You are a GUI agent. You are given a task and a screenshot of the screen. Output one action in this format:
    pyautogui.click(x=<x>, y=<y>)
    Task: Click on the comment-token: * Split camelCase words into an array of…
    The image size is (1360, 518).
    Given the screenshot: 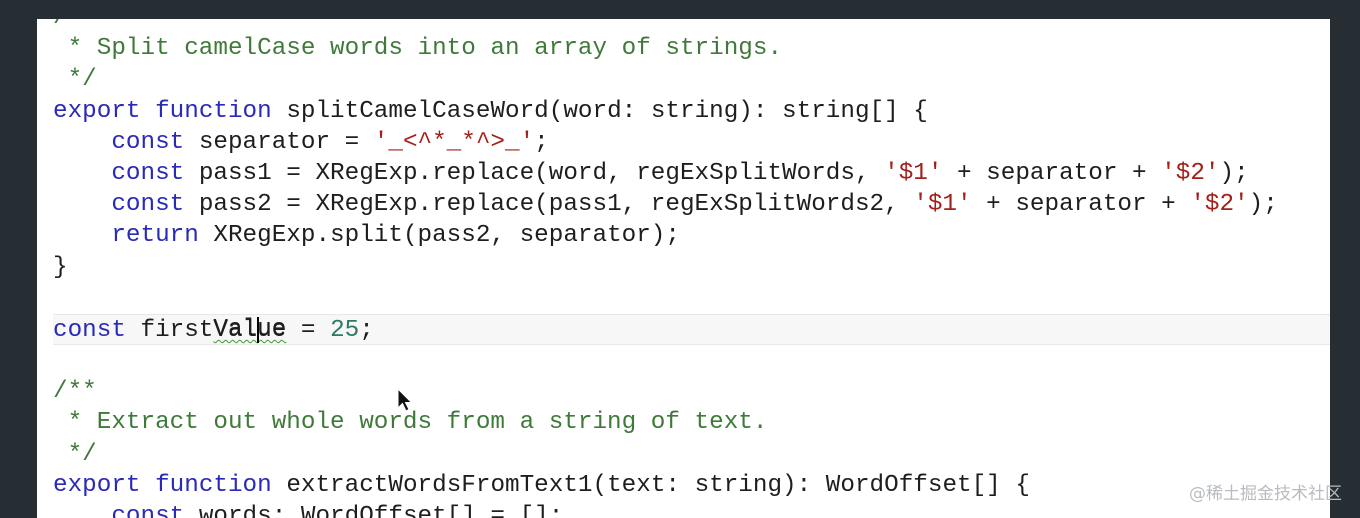 What is the action you would take?
    pyautogui.click(x=418, y=49)
    